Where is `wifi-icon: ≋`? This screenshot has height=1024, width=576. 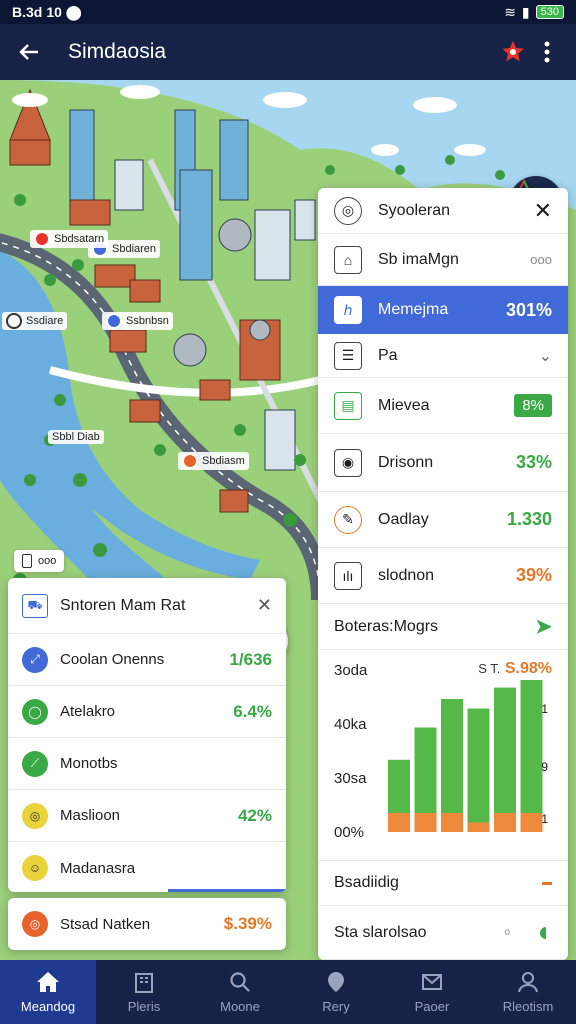 wifi-icon: ≋ is located at coordinates (510, 11).